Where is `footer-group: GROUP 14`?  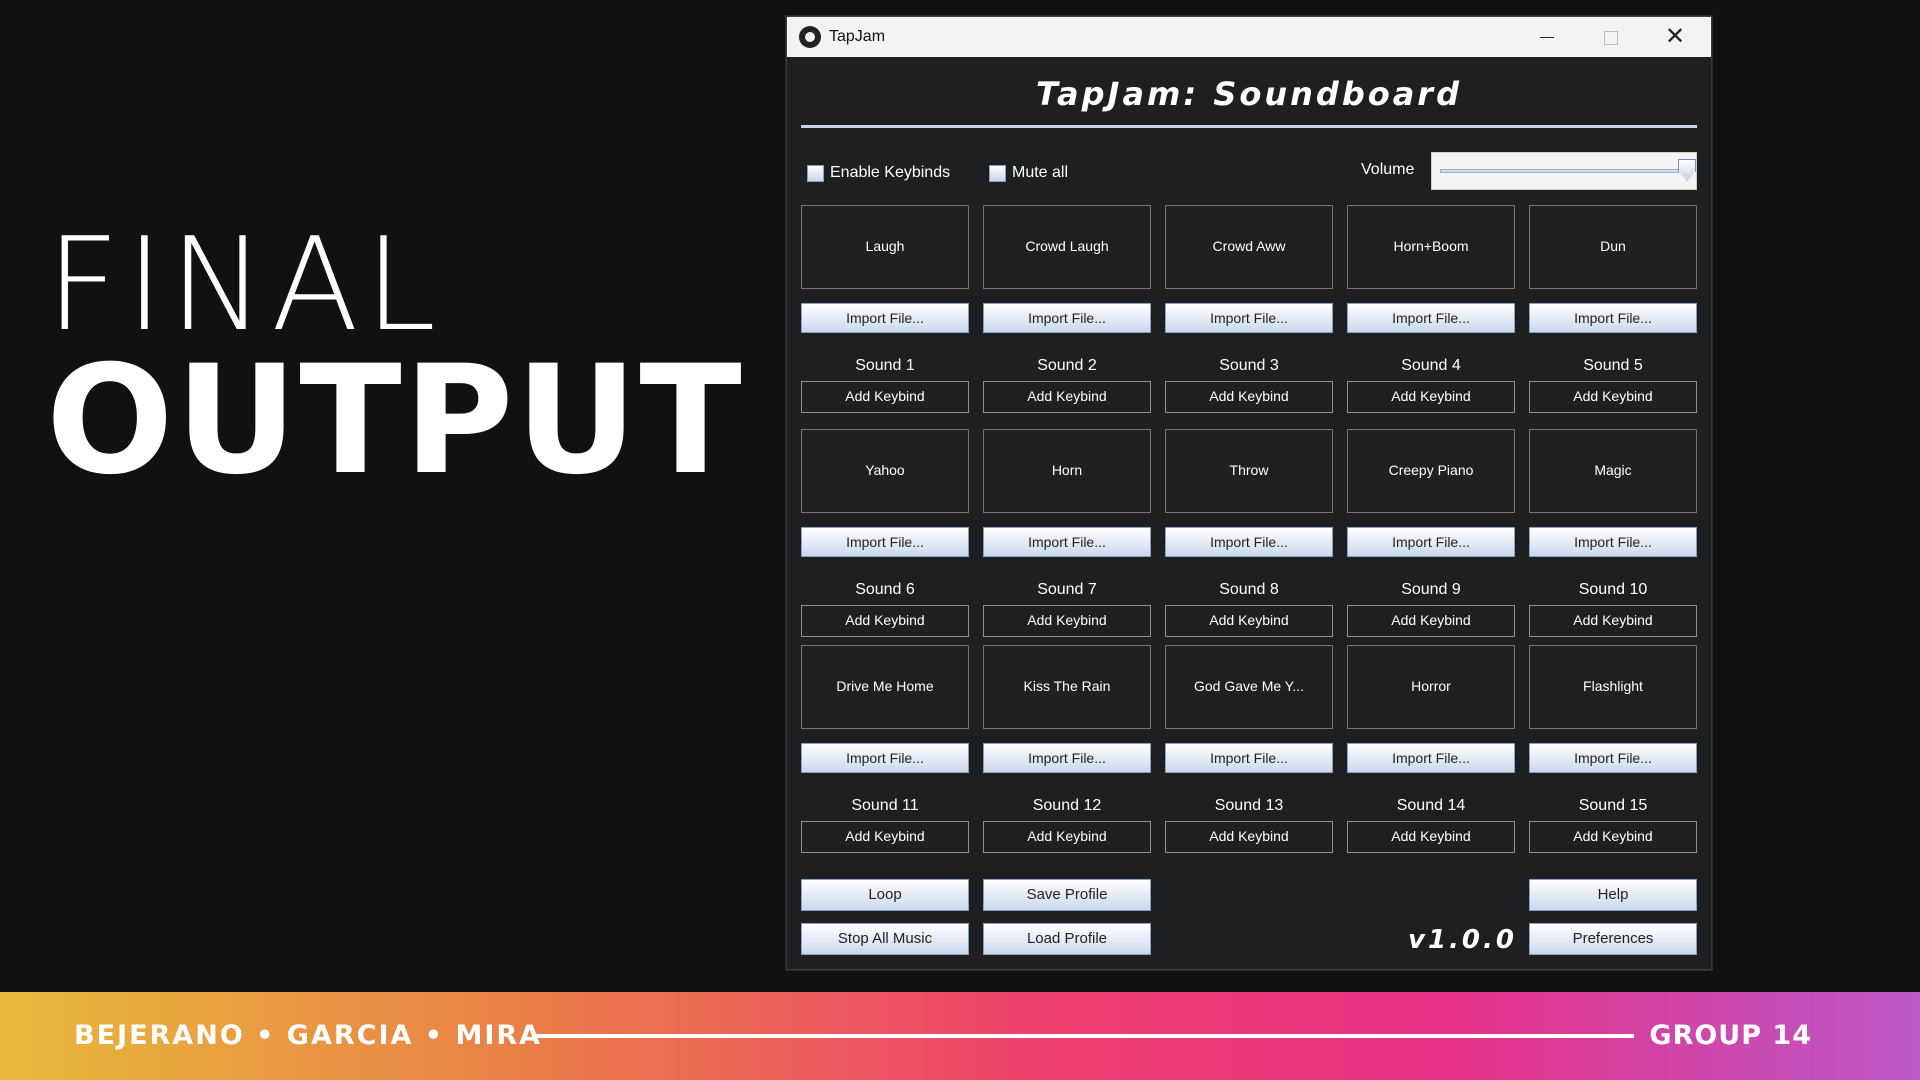
footer-group: GROUP 14 is located at coordinates (1730, 1035).